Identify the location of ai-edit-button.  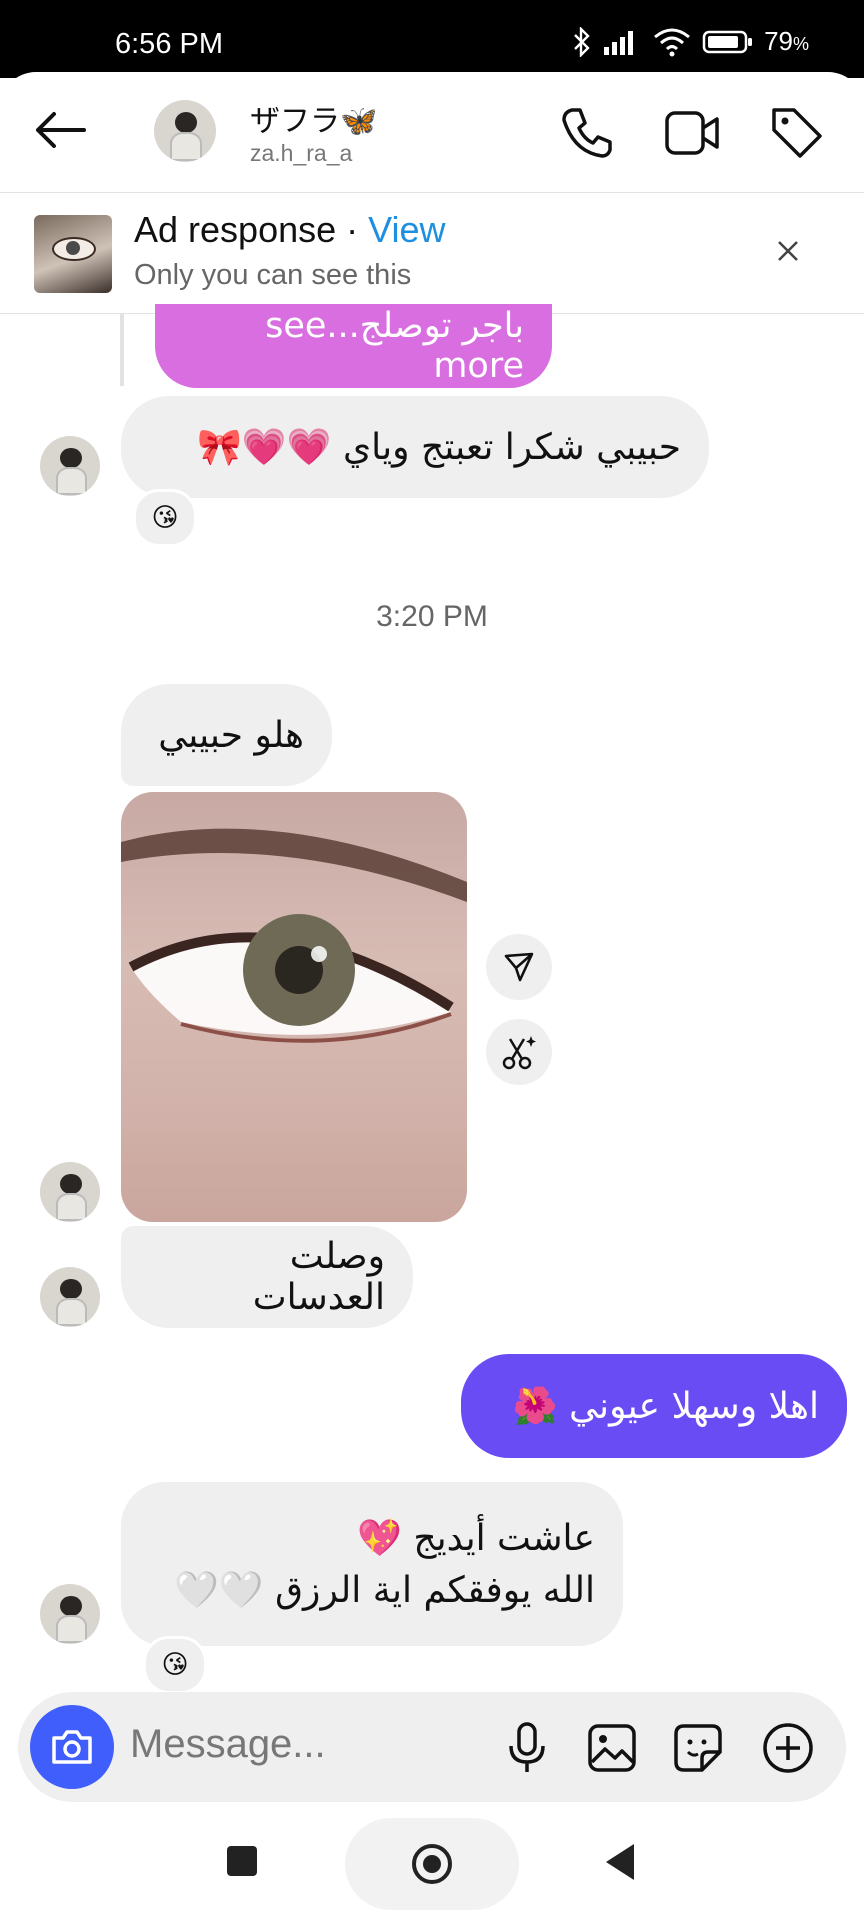
(519, 1052).